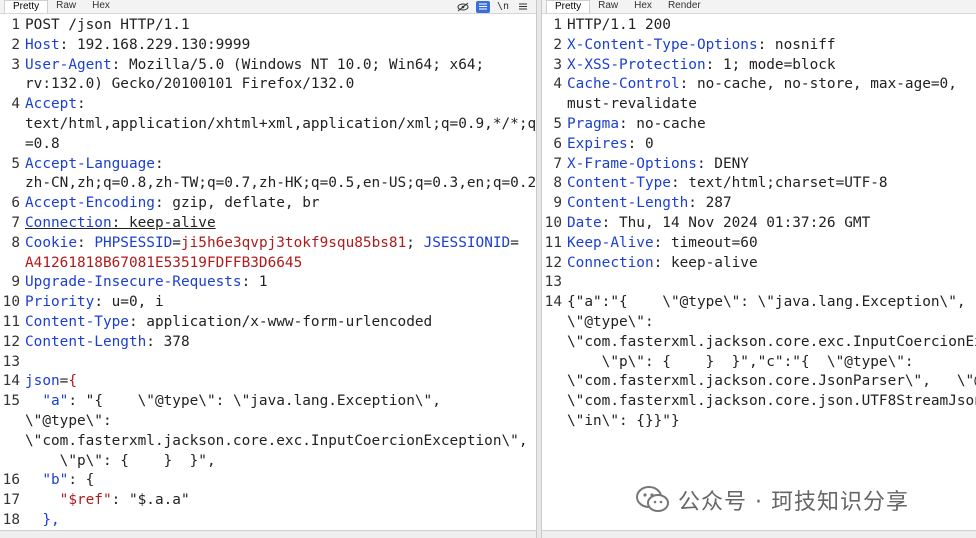  Describe the element at coordinates (632, 104) in the screenshot. I see `code-token: must-revalidate` at that location.